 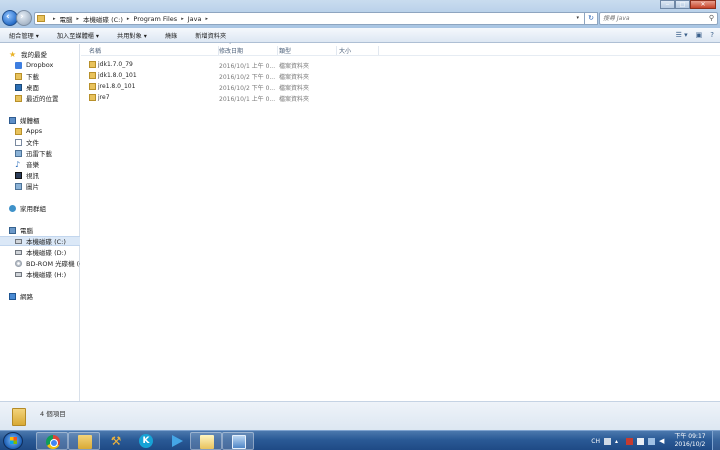 What do you see at coordinates (682, 35) in the screenshot?
I see `view-options-icon: ☰ ▾` at bounding box center [682, 35].